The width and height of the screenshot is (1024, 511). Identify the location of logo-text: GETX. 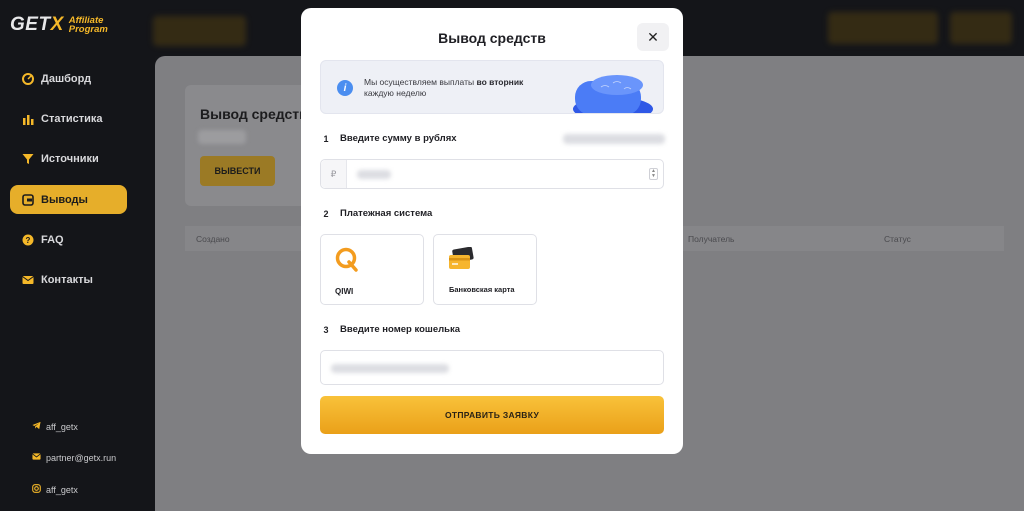
(37, 24).